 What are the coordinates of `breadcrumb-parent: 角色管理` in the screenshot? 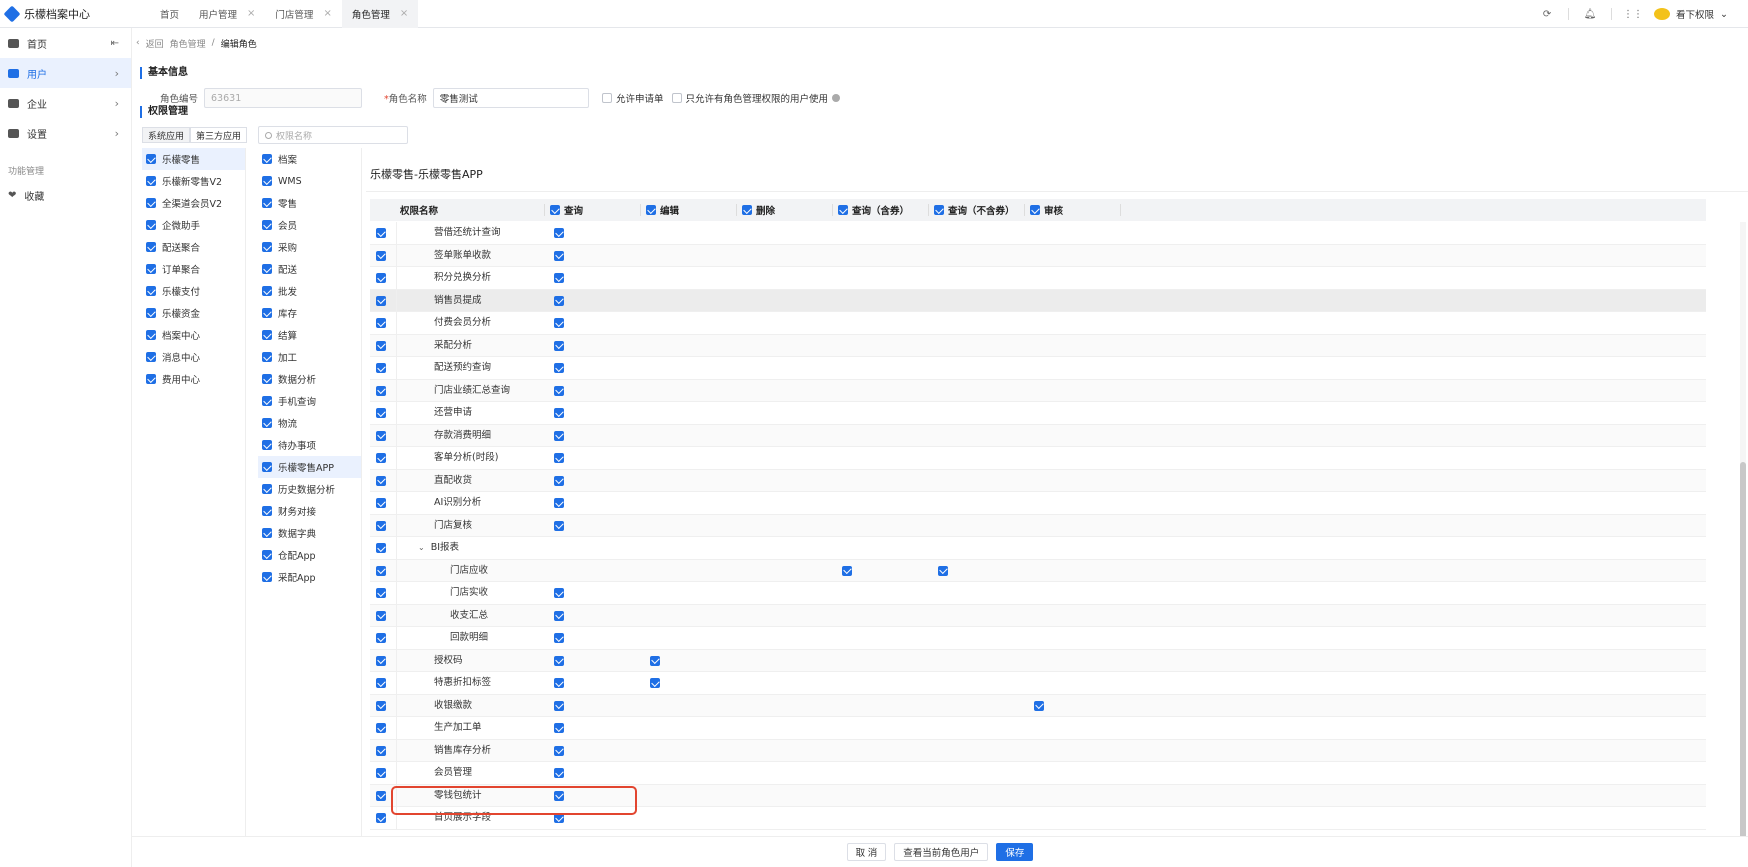 It's located at (188, 43).